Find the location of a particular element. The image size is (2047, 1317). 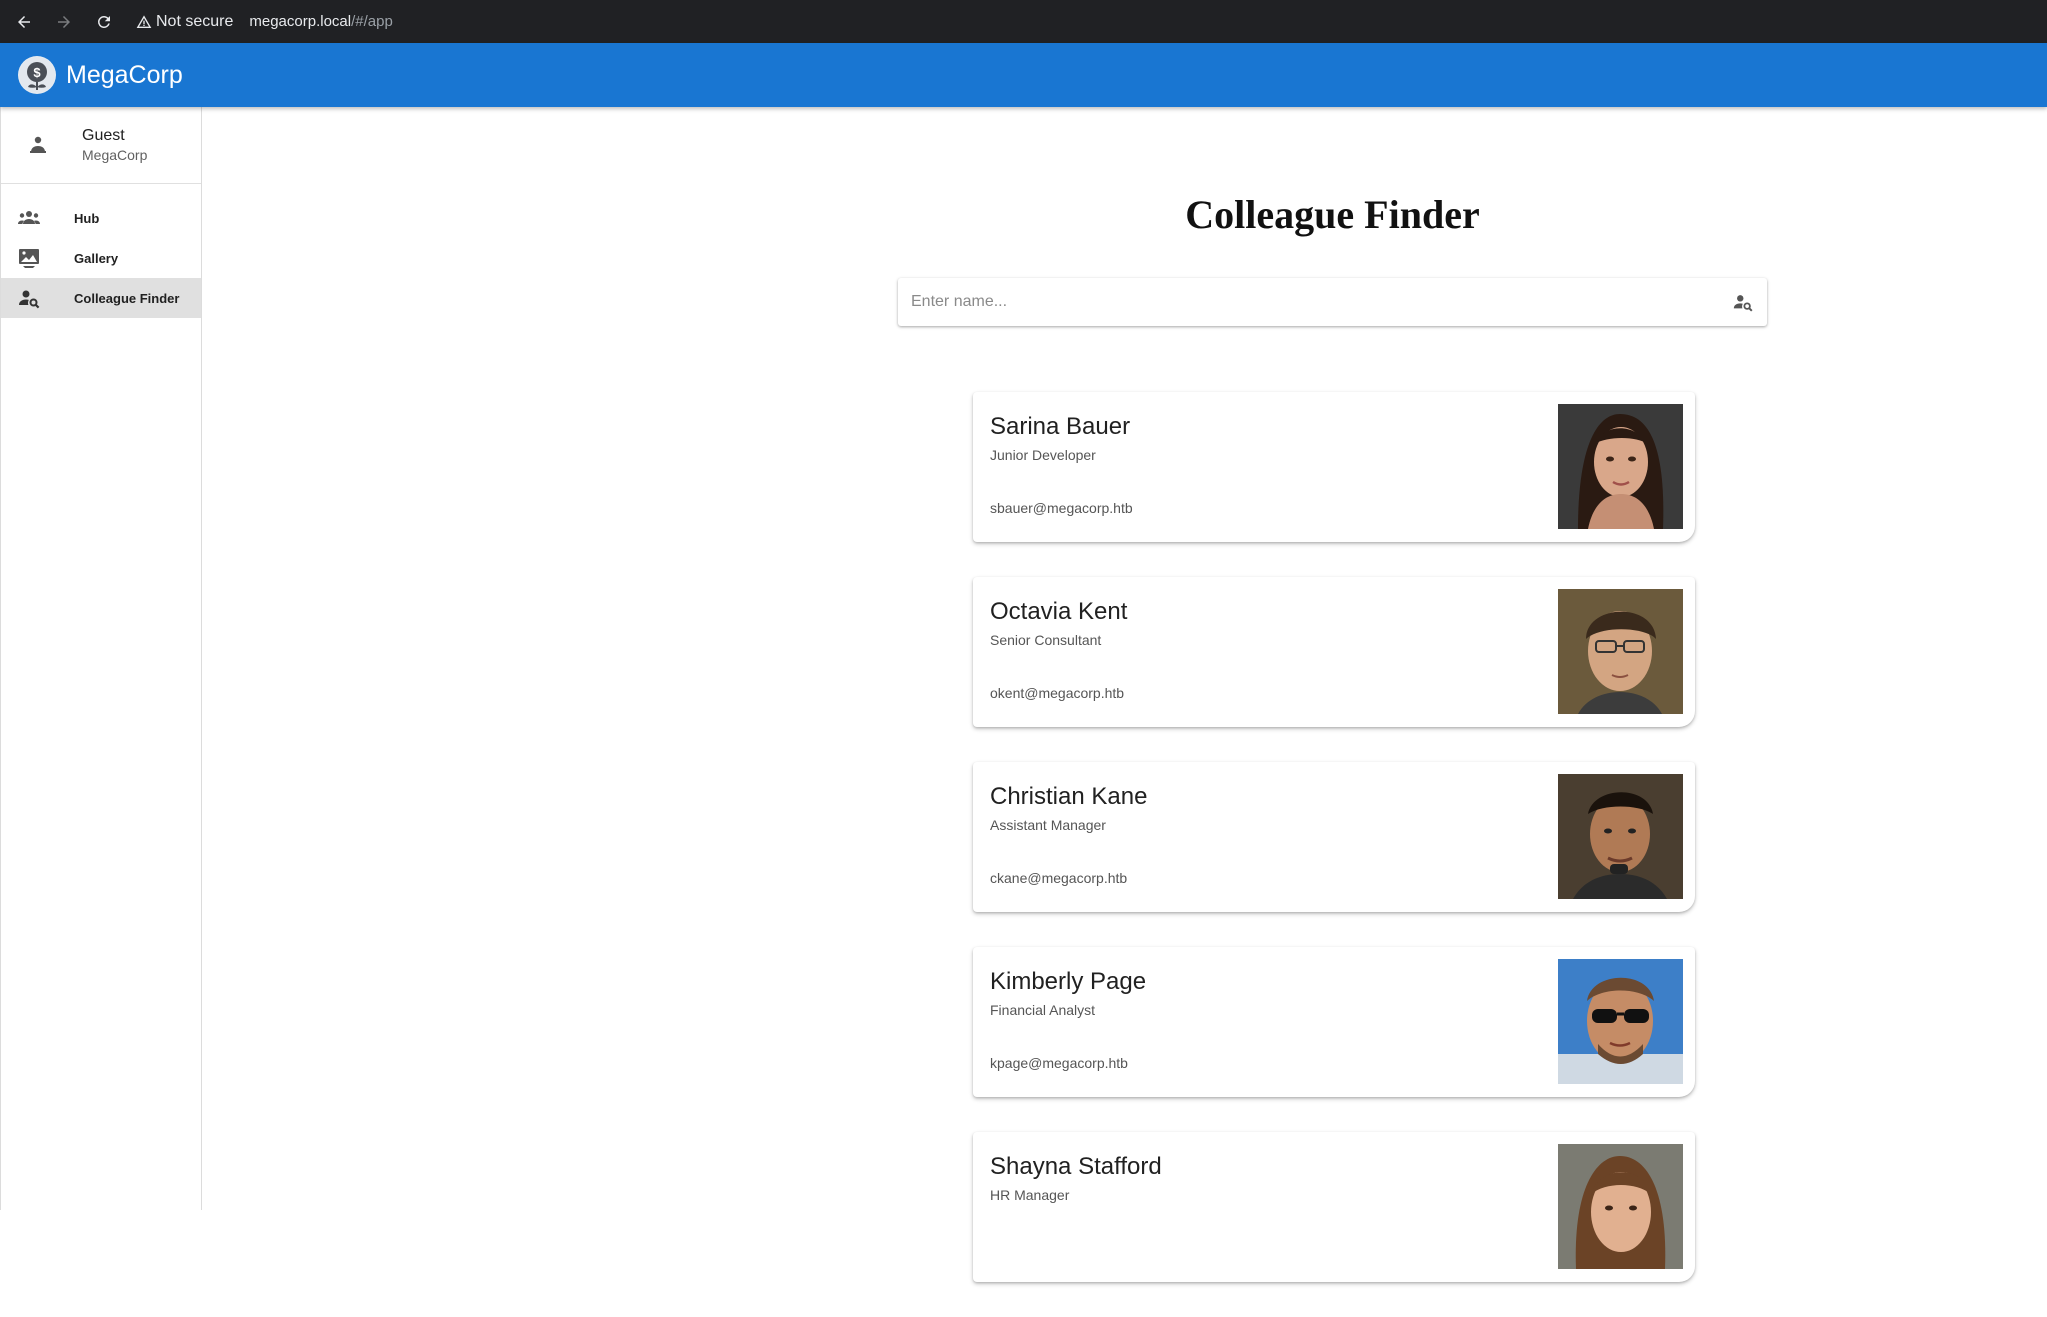

user-name: Guest is located at coordinates (103, 135).